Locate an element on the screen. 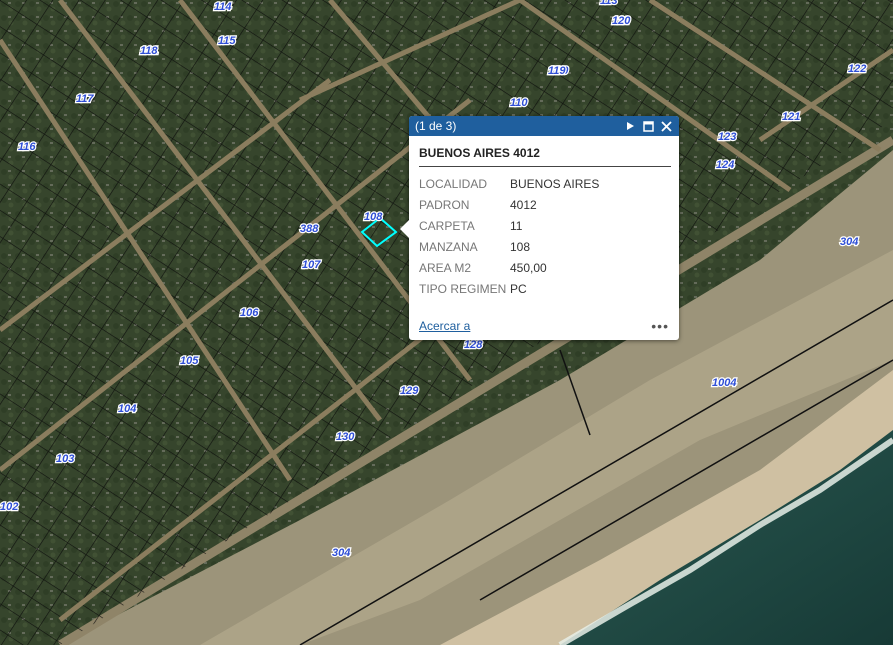 This screenshot has height=645, width=893. popup-header: (1 de 3) is located at coordinates (544, 126).